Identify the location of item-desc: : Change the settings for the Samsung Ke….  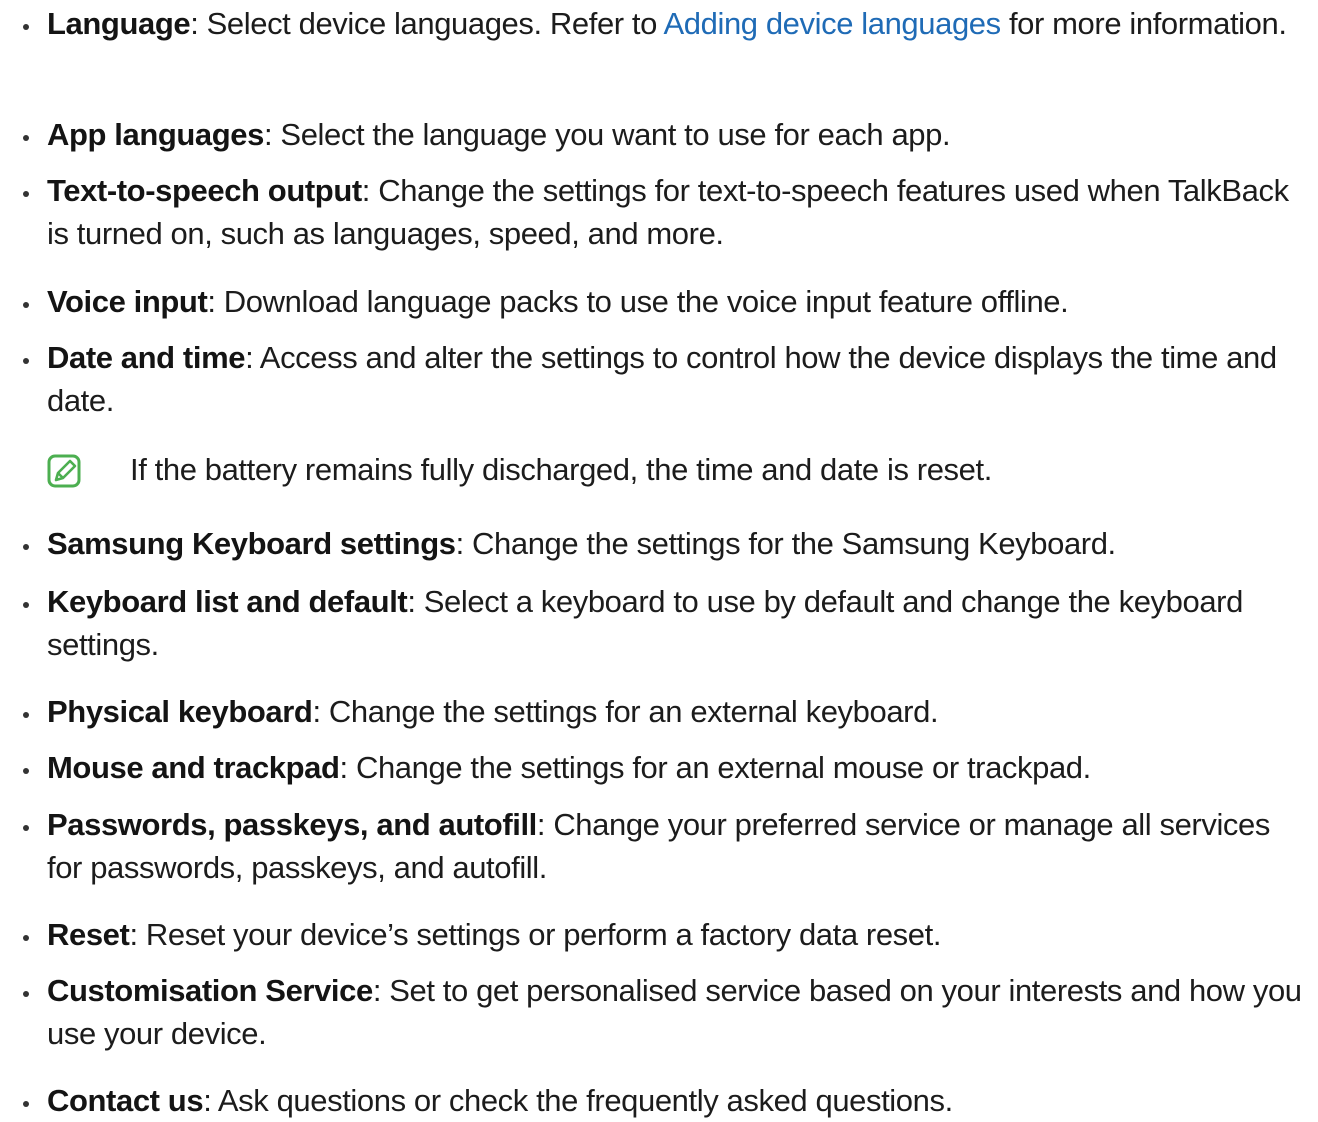
(786, 543).